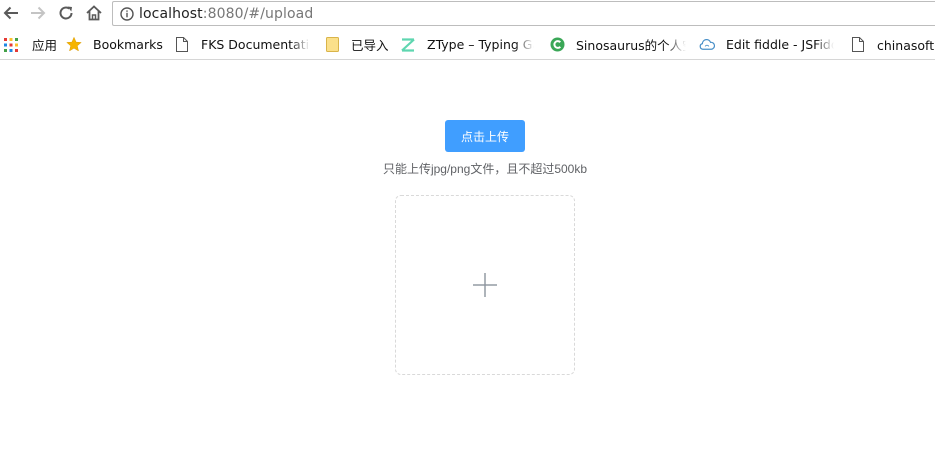  I want to click on home-icon, so click(94, 13).